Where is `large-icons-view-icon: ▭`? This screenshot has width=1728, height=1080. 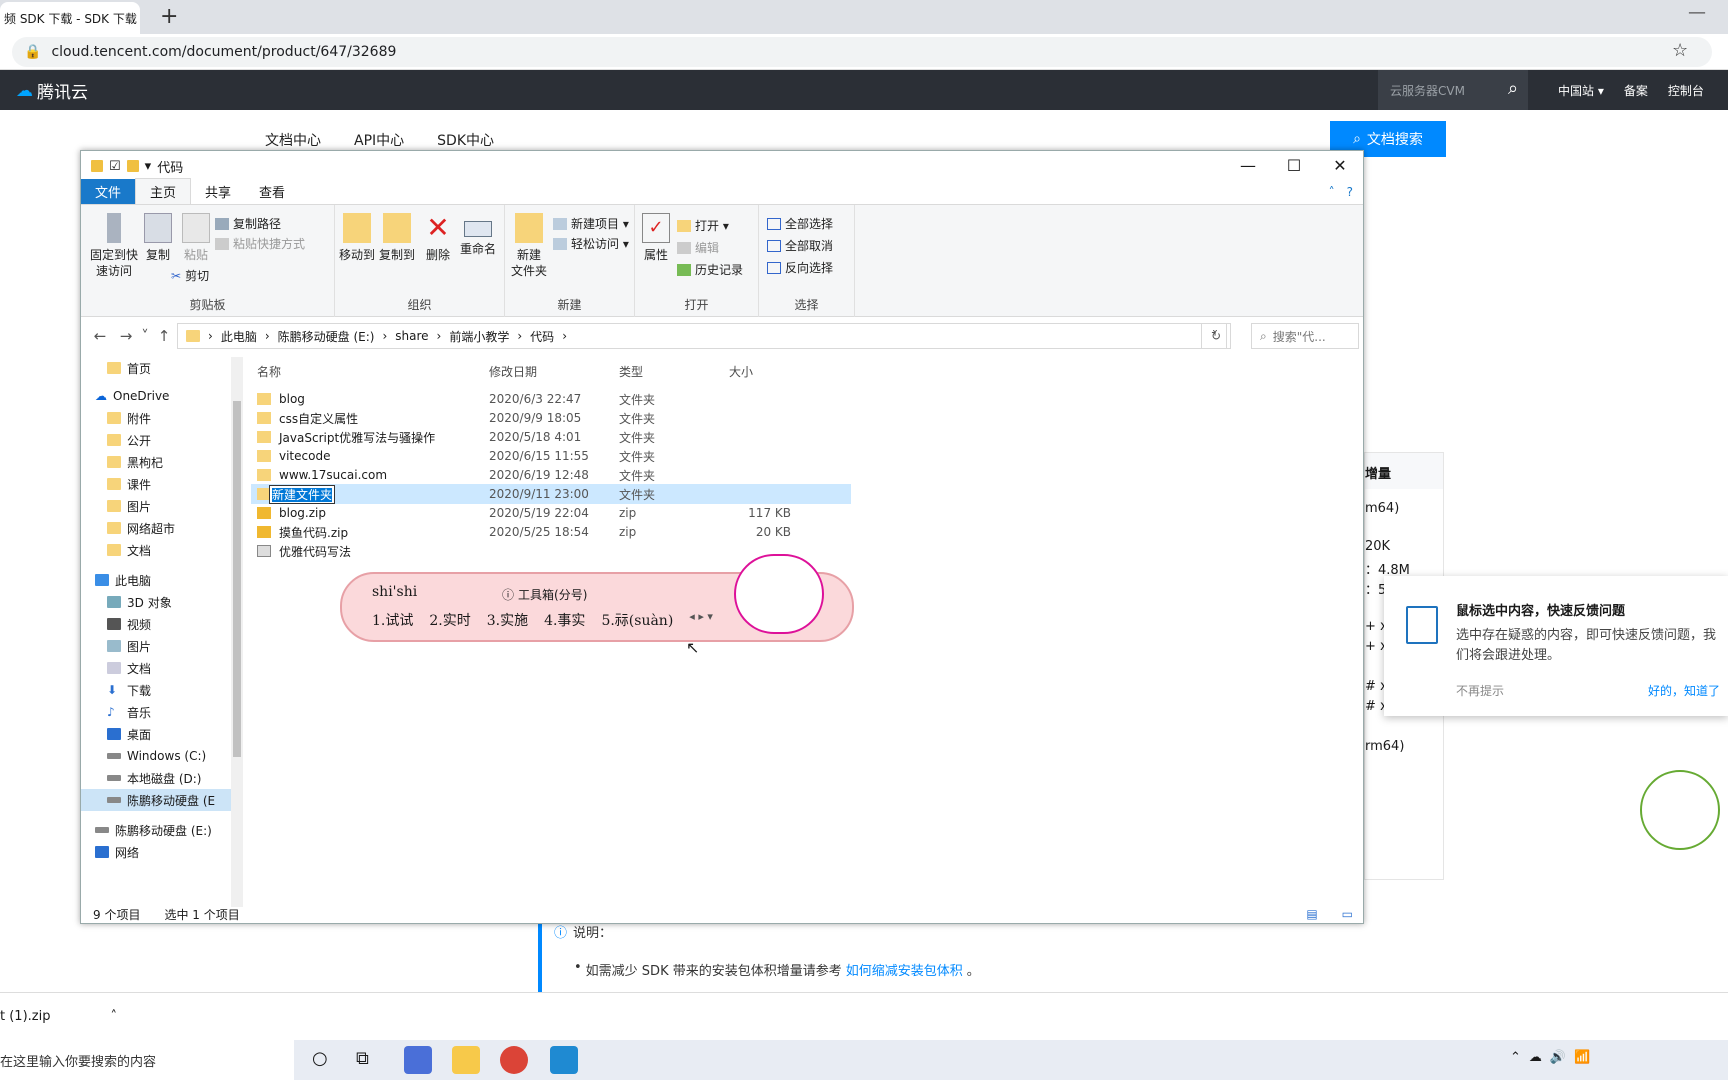
large-icons-view-icon: ▭ is located at coordinates (1347, 914).